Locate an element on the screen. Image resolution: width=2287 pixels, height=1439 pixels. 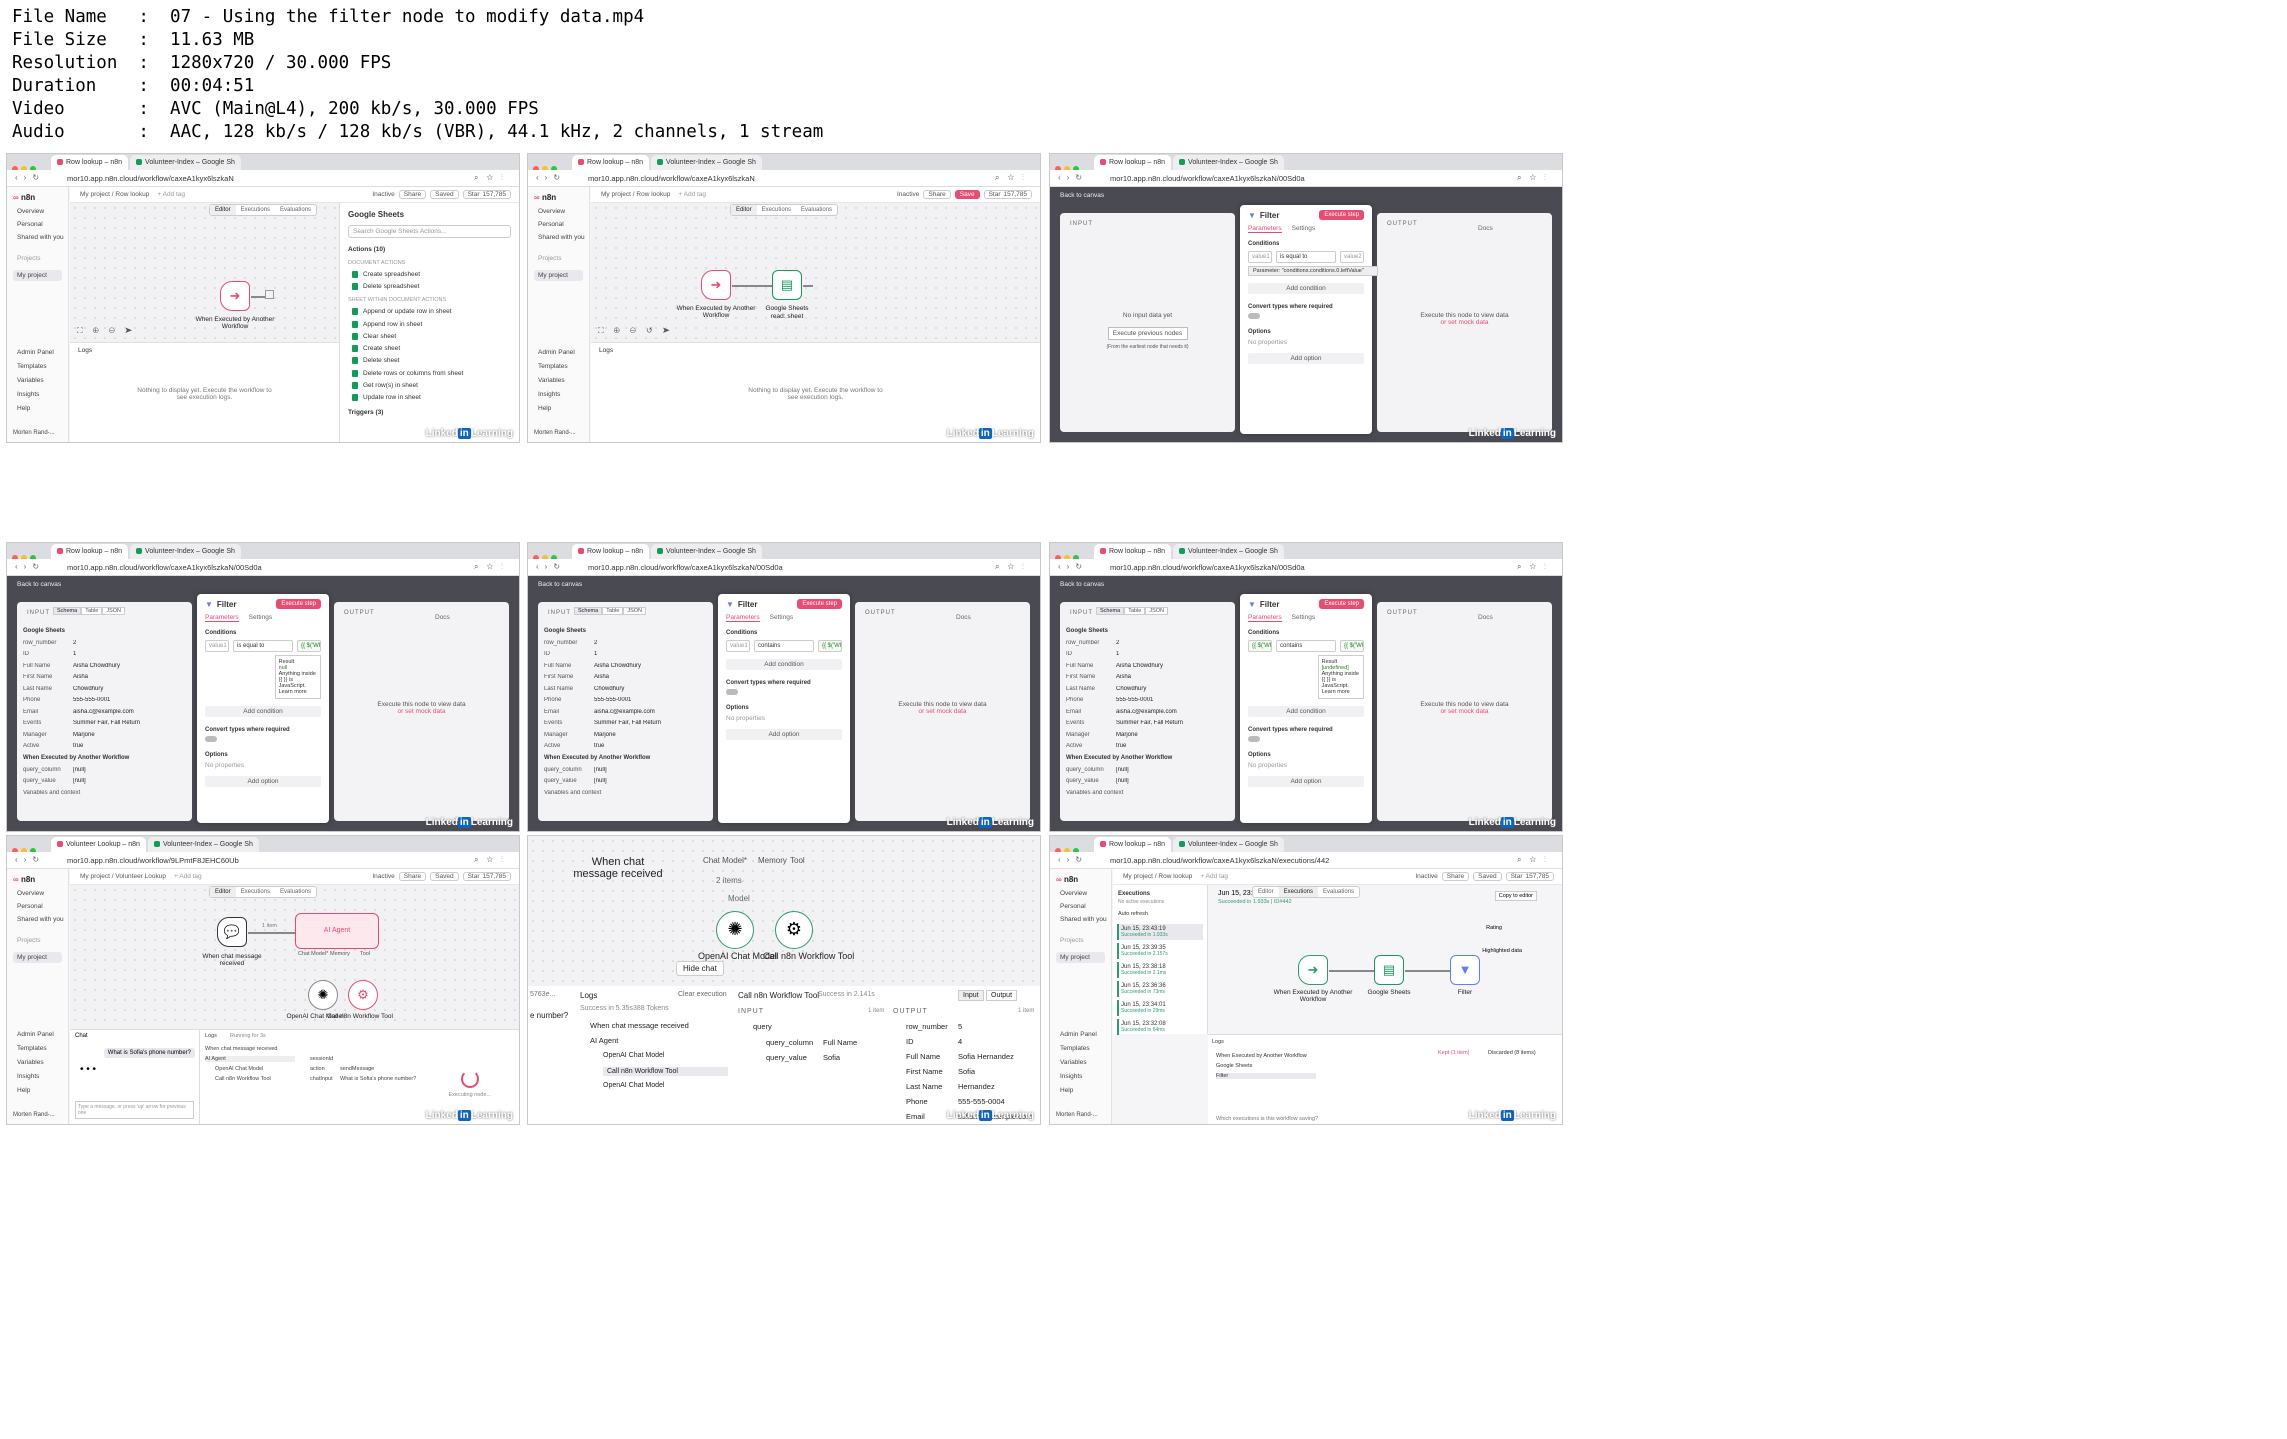
log-entry: Call n8n Workflow Tool is located at coordinates (243, 1079).